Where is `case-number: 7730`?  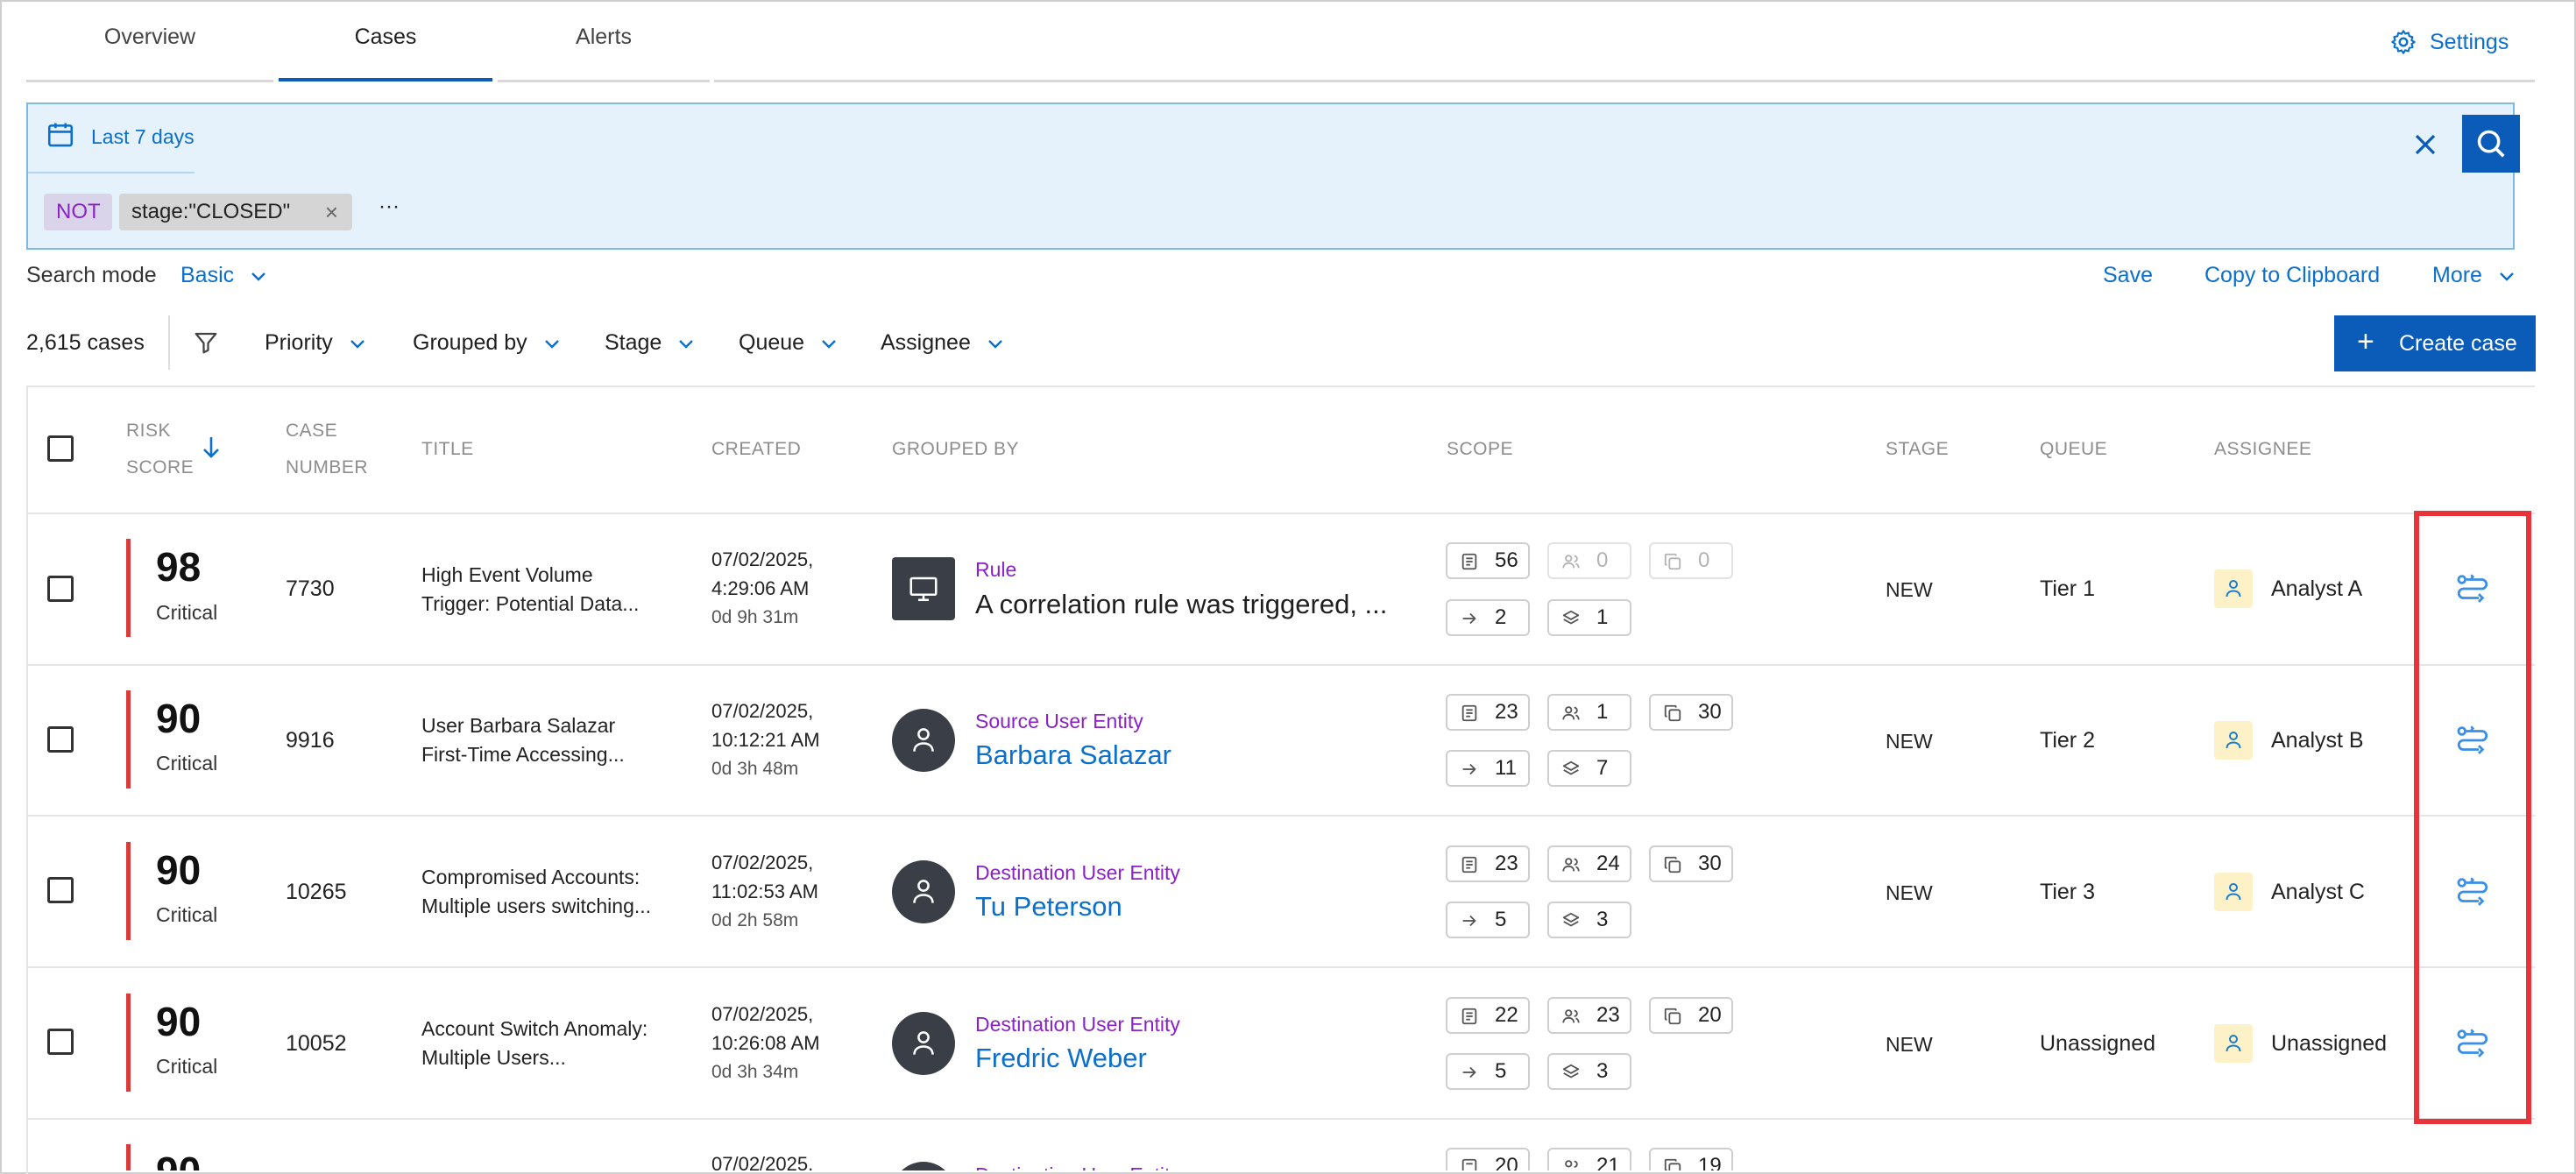
case-number: 7730 is located at coordinates (310, 589).